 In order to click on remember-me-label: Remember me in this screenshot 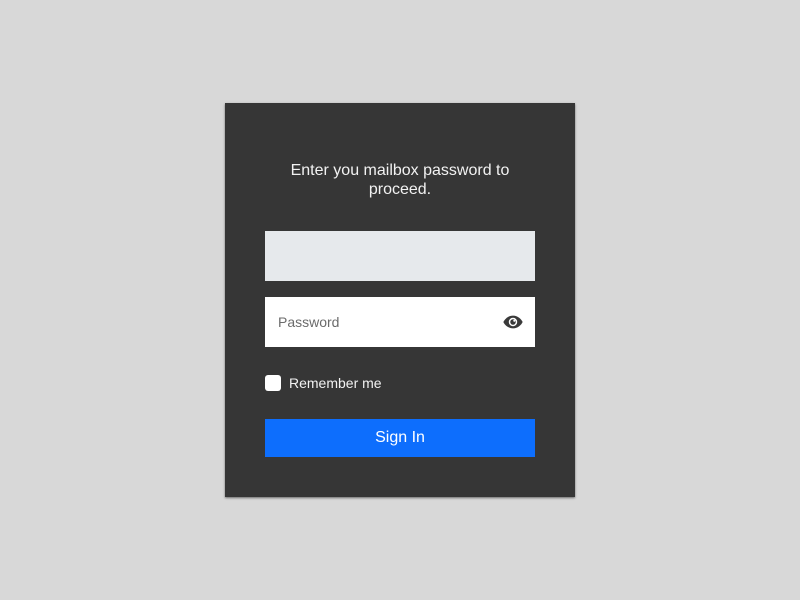, I will do `click(335, 383)`.